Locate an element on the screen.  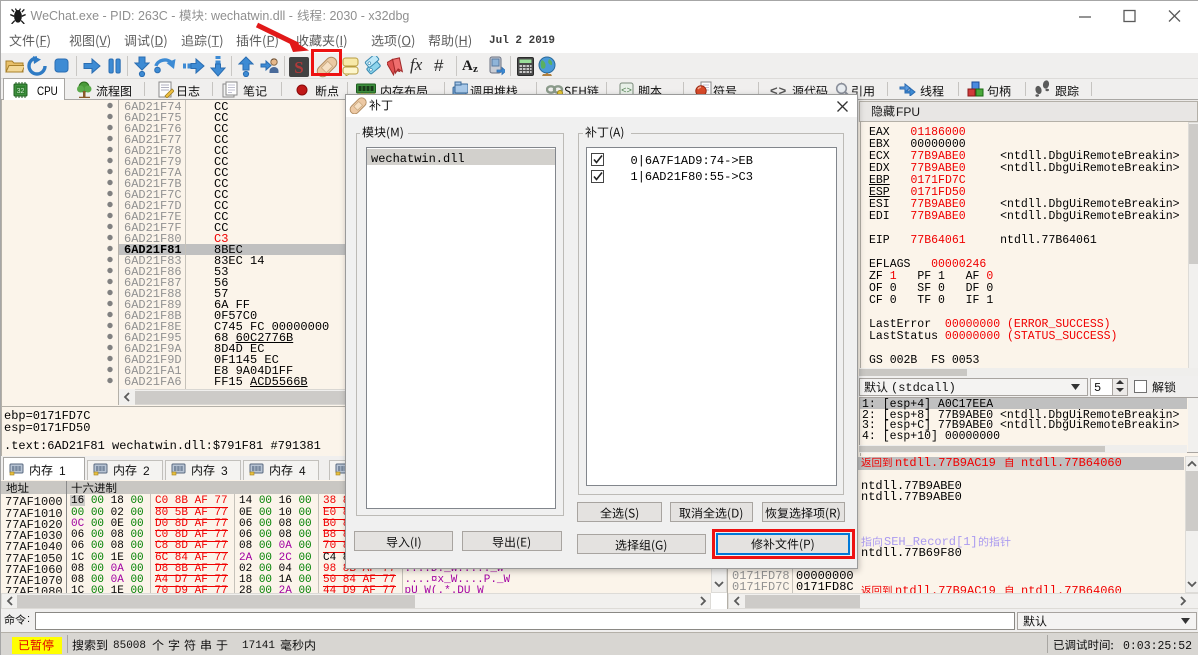
svg-text: S is located at coordinates (298, 67).